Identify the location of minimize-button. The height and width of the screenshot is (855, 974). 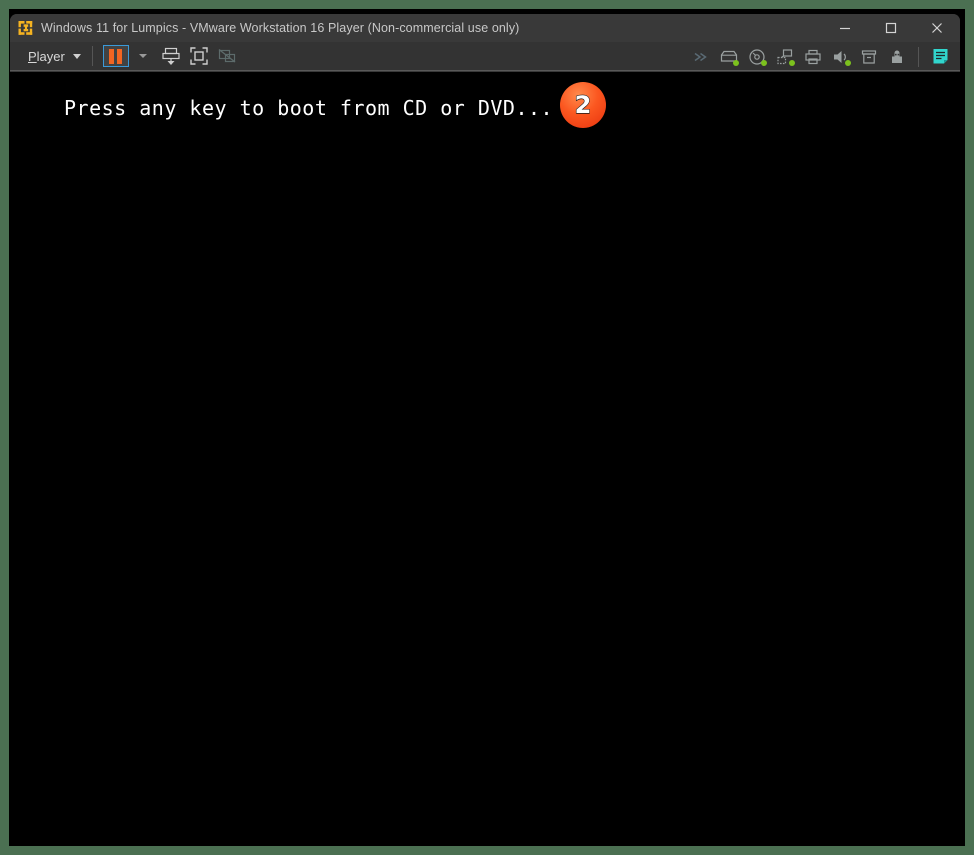
(845, 28).